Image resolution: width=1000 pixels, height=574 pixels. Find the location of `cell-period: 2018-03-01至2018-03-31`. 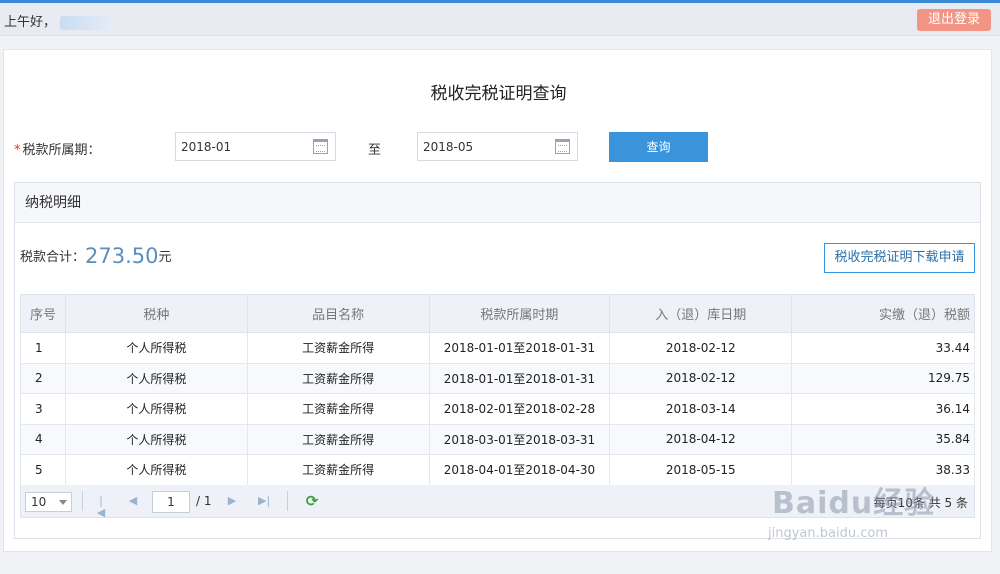

cell-period: 2018-03-01至2018-03-31 is located at coordinates (519, 439).